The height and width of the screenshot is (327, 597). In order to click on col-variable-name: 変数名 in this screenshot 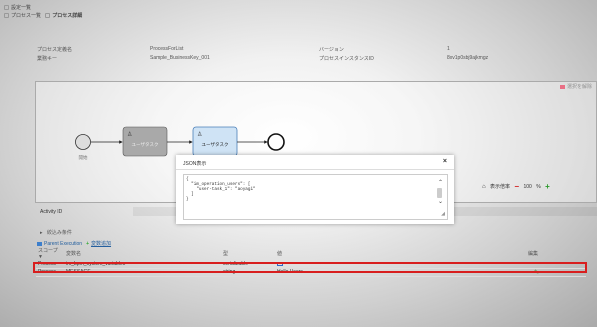, I will do `click(74, 254)`.